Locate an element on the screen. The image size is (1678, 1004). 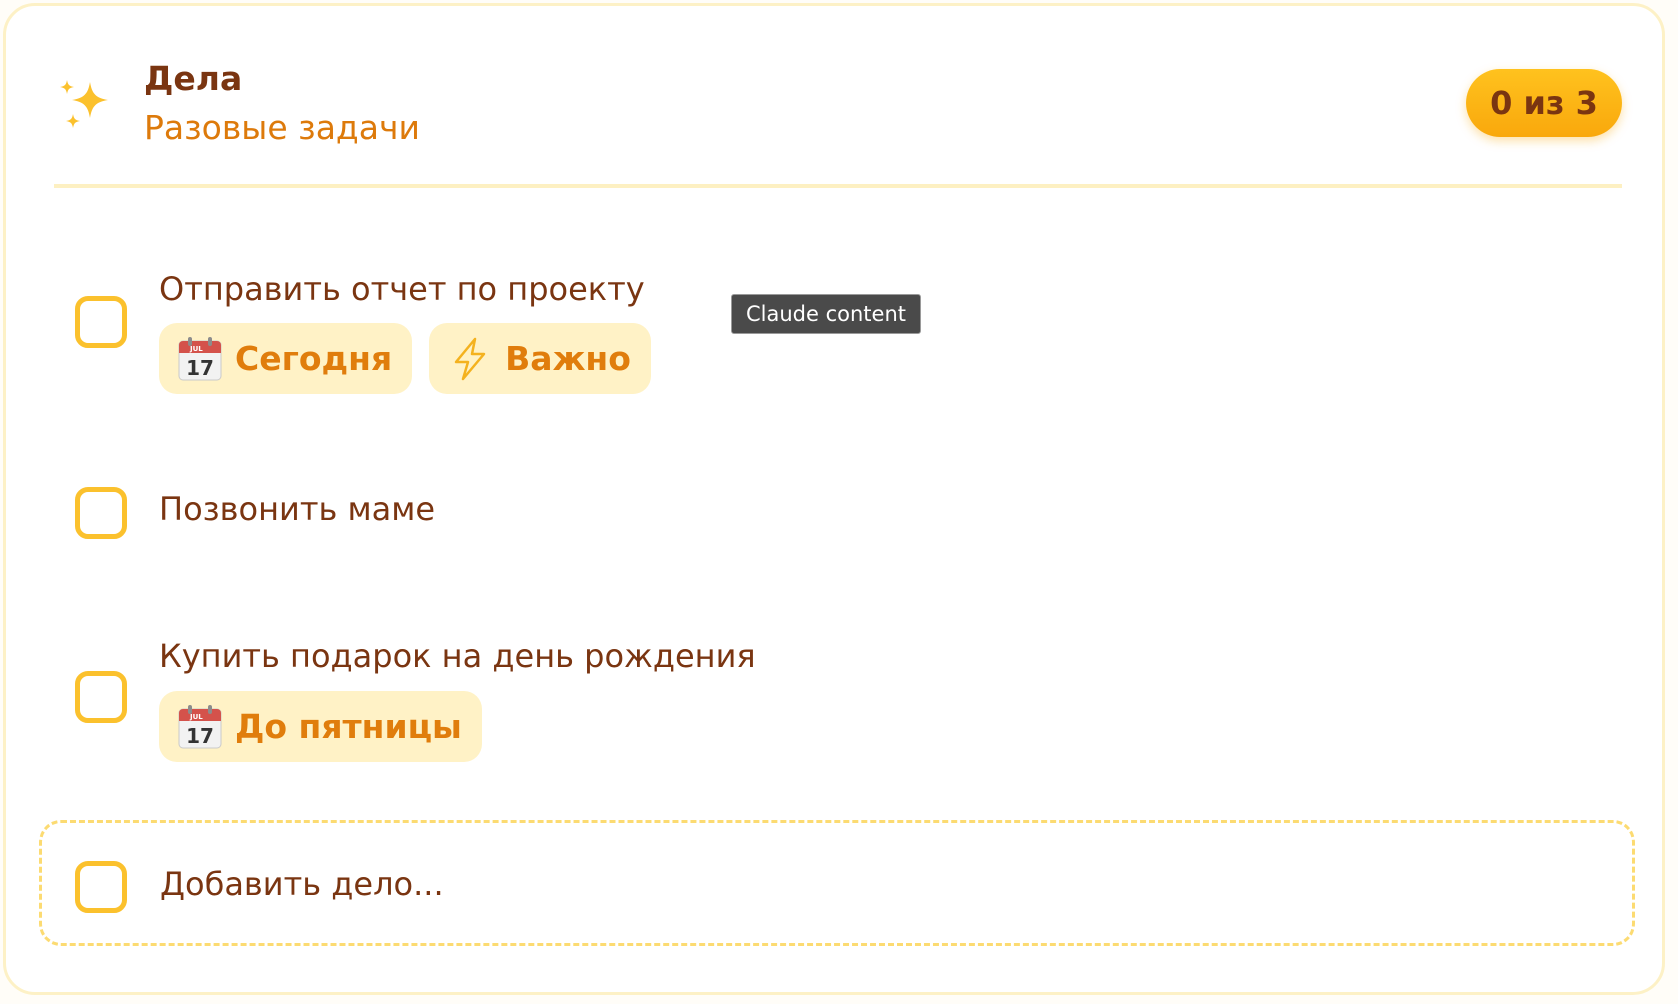
tag-date: JUL 17 До пятницы is located at coordinates (320, 726).